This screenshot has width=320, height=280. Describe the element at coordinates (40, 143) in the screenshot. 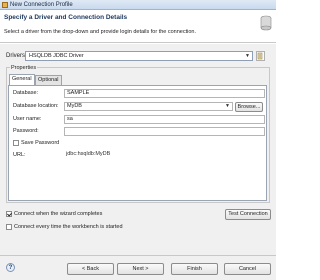

I see `save-password-label: Save Password` at that location.